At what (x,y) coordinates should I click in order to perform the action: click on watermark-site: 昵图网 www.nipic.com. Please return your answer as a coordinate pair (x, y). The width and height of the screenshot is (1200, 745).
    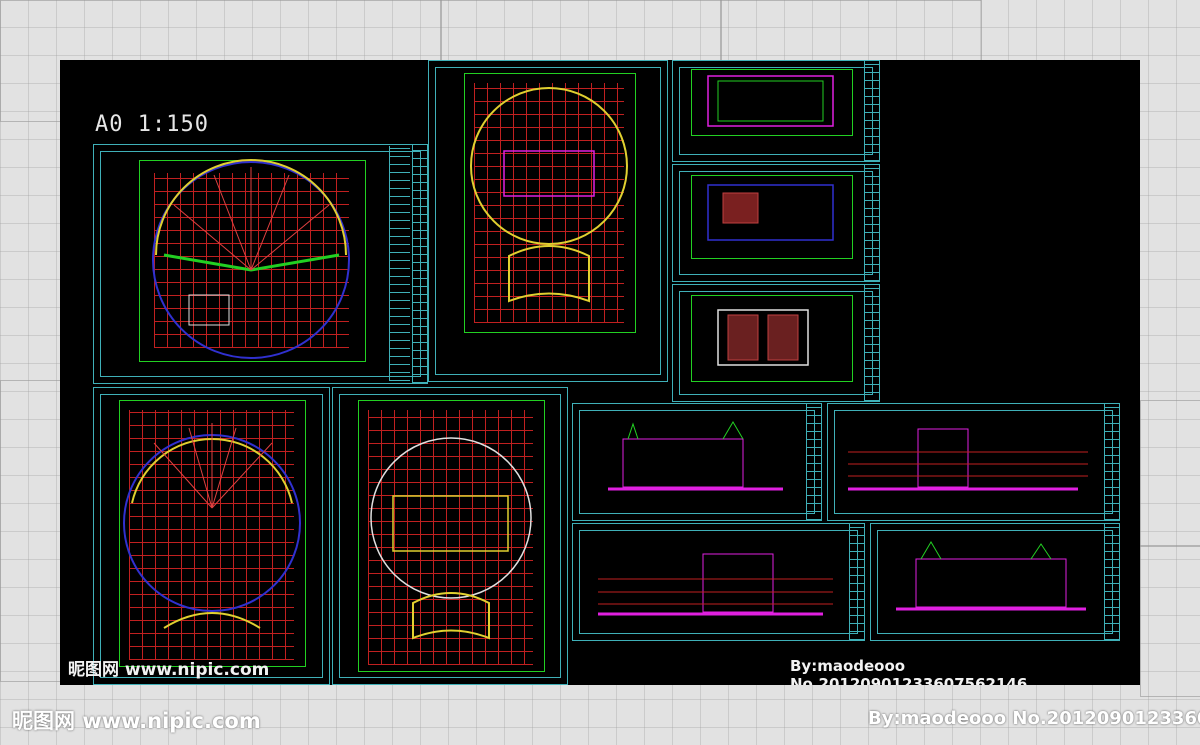
    Looking at the image, I should click on (168, 667).